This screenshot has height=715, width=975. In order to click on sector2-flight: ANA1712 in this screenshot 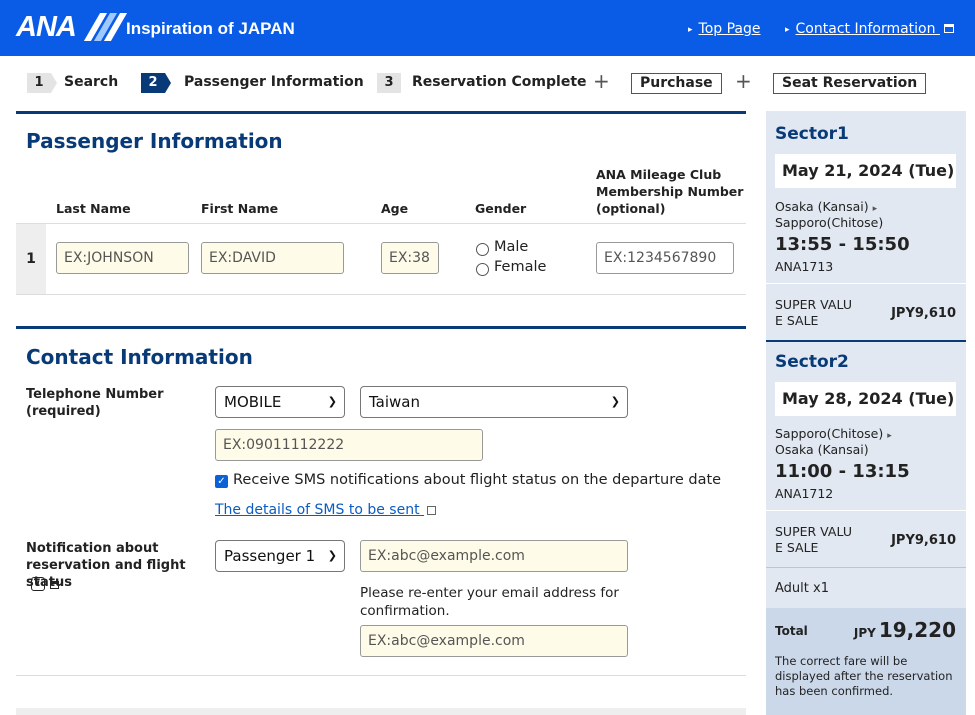, I will do `click(804, 493)`.